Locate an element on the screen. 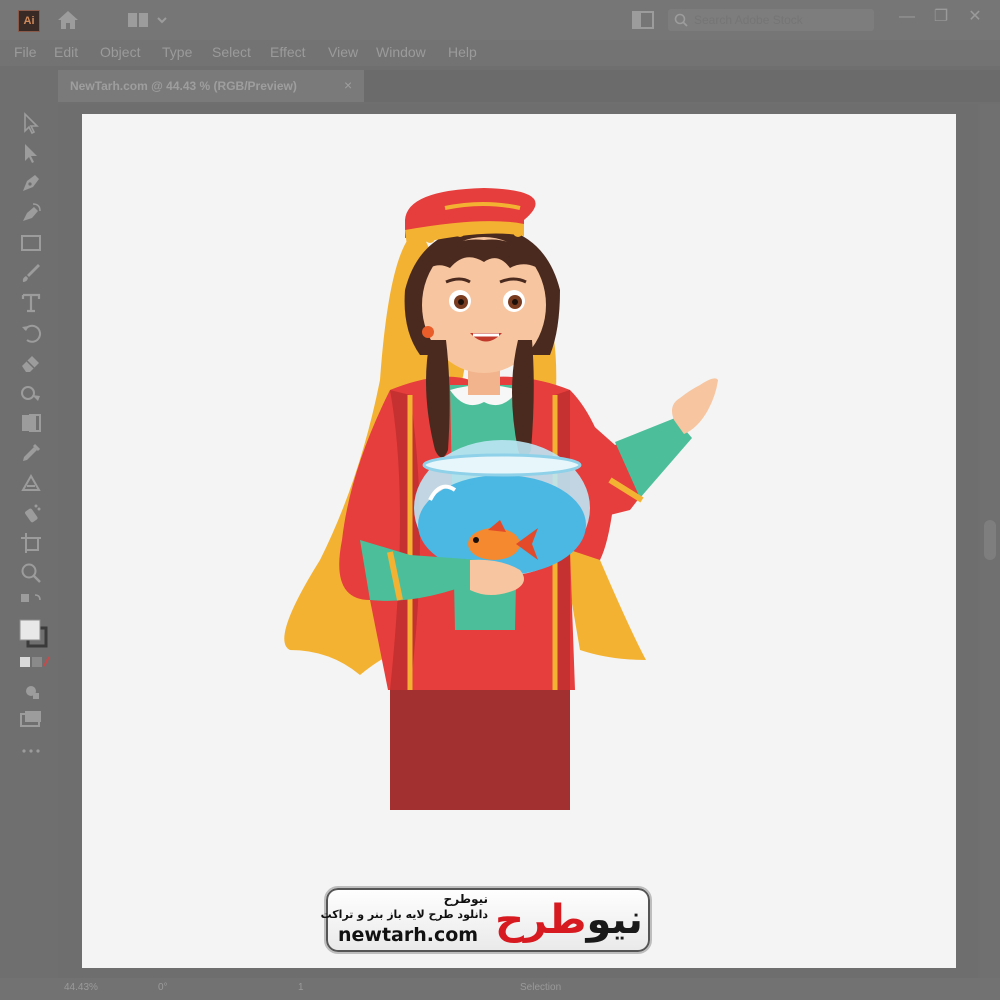 The height and width of the screenshot is (1000, 1000). minimize-icon: — is located at coordinates (907, 17).